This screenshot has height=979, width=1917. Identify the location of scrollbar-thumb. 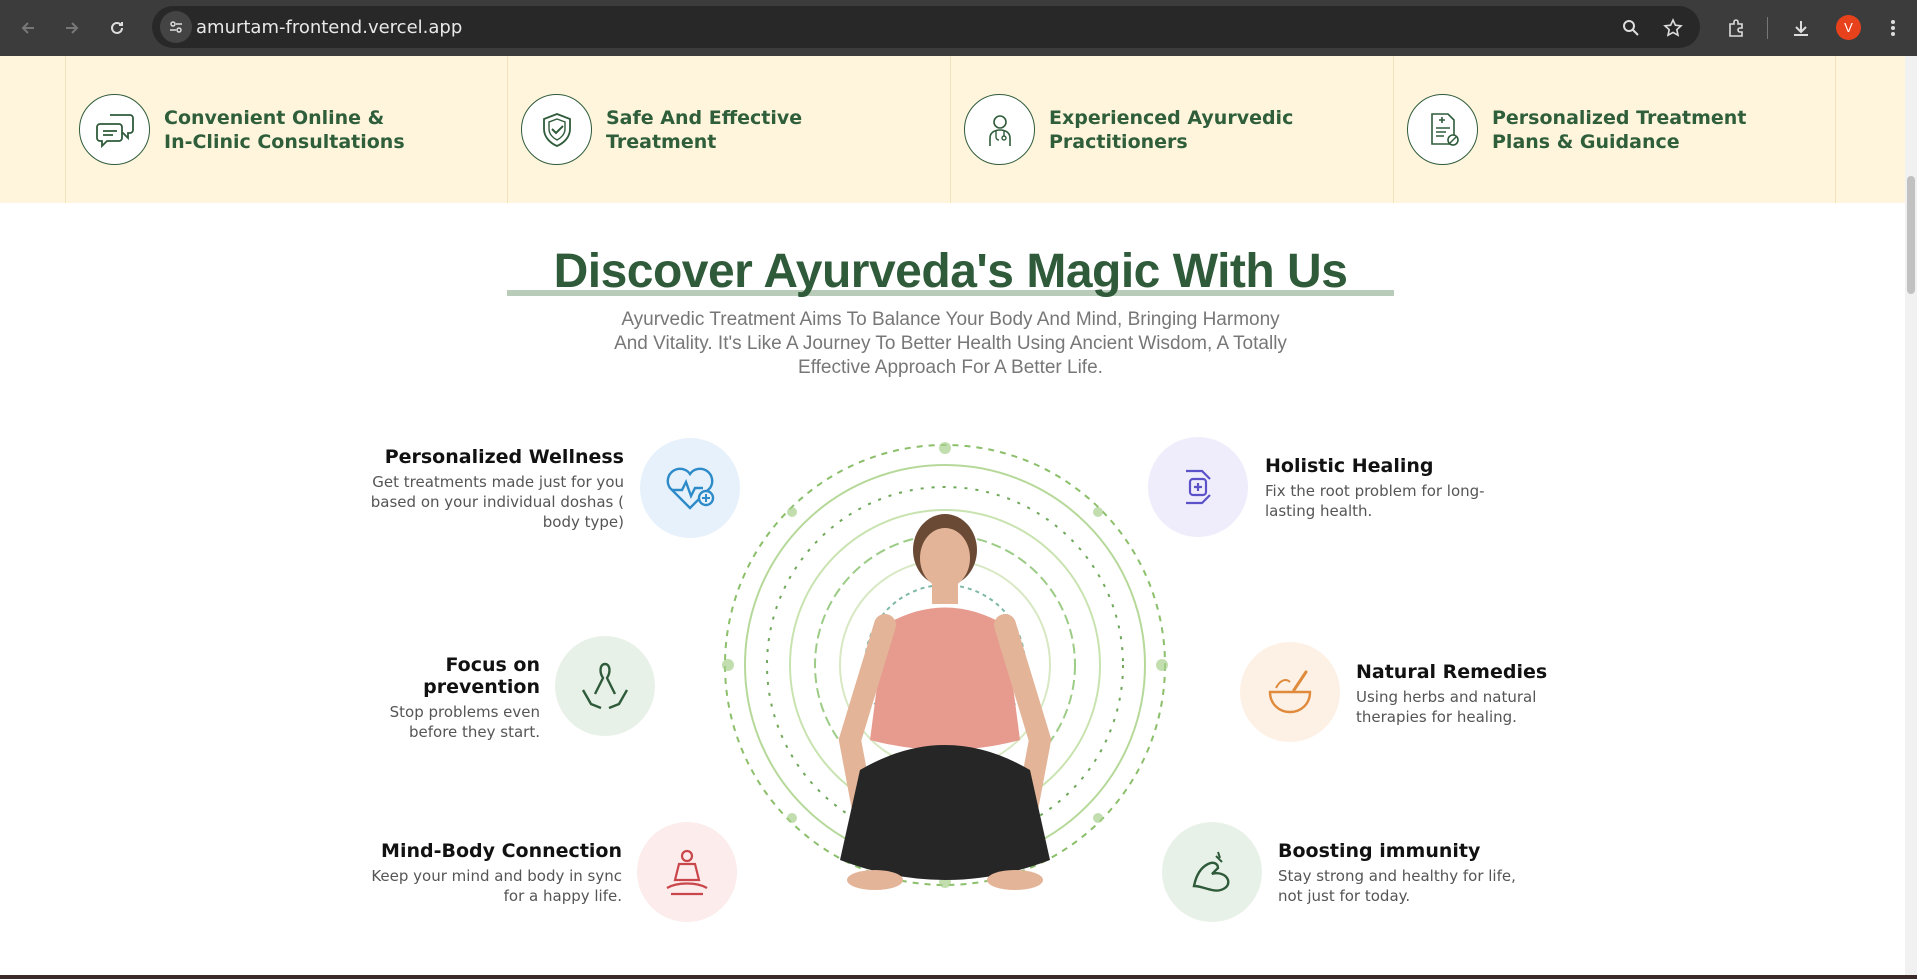
(1911, 235).